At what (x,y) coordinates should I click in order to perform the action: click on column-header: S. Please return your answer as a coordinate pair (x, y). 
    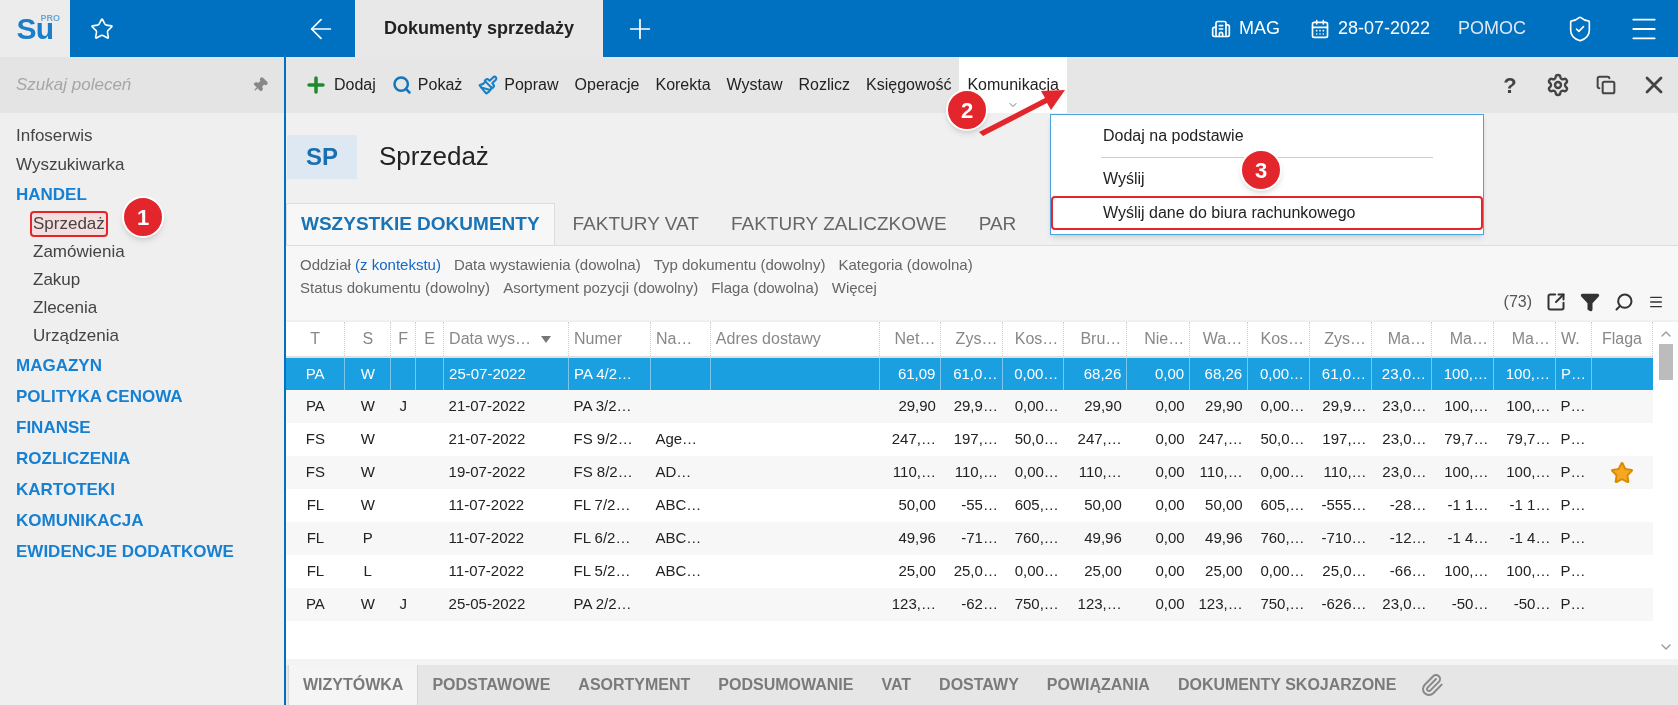
    Looking at the image, I should click on (367, 339).